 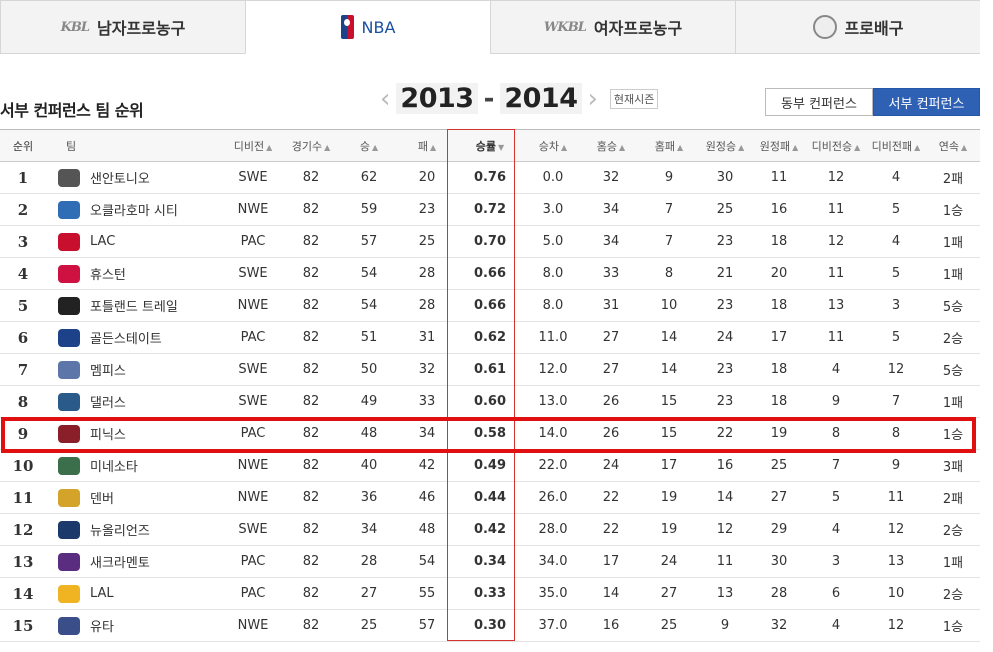 I want to click on col-pct: 승률 ▼, so click(x=490, y=146).